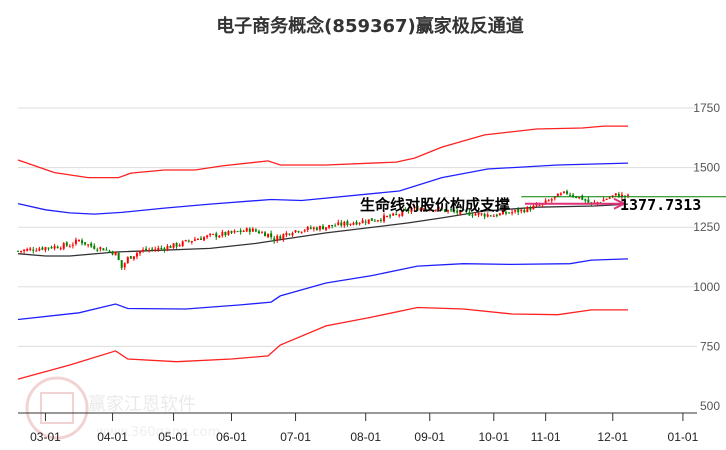 The width and height of the screenshot is (726, 450). I want to click on y-axis: 500 750 1000 1250 1500 1750, so click(706, 257).